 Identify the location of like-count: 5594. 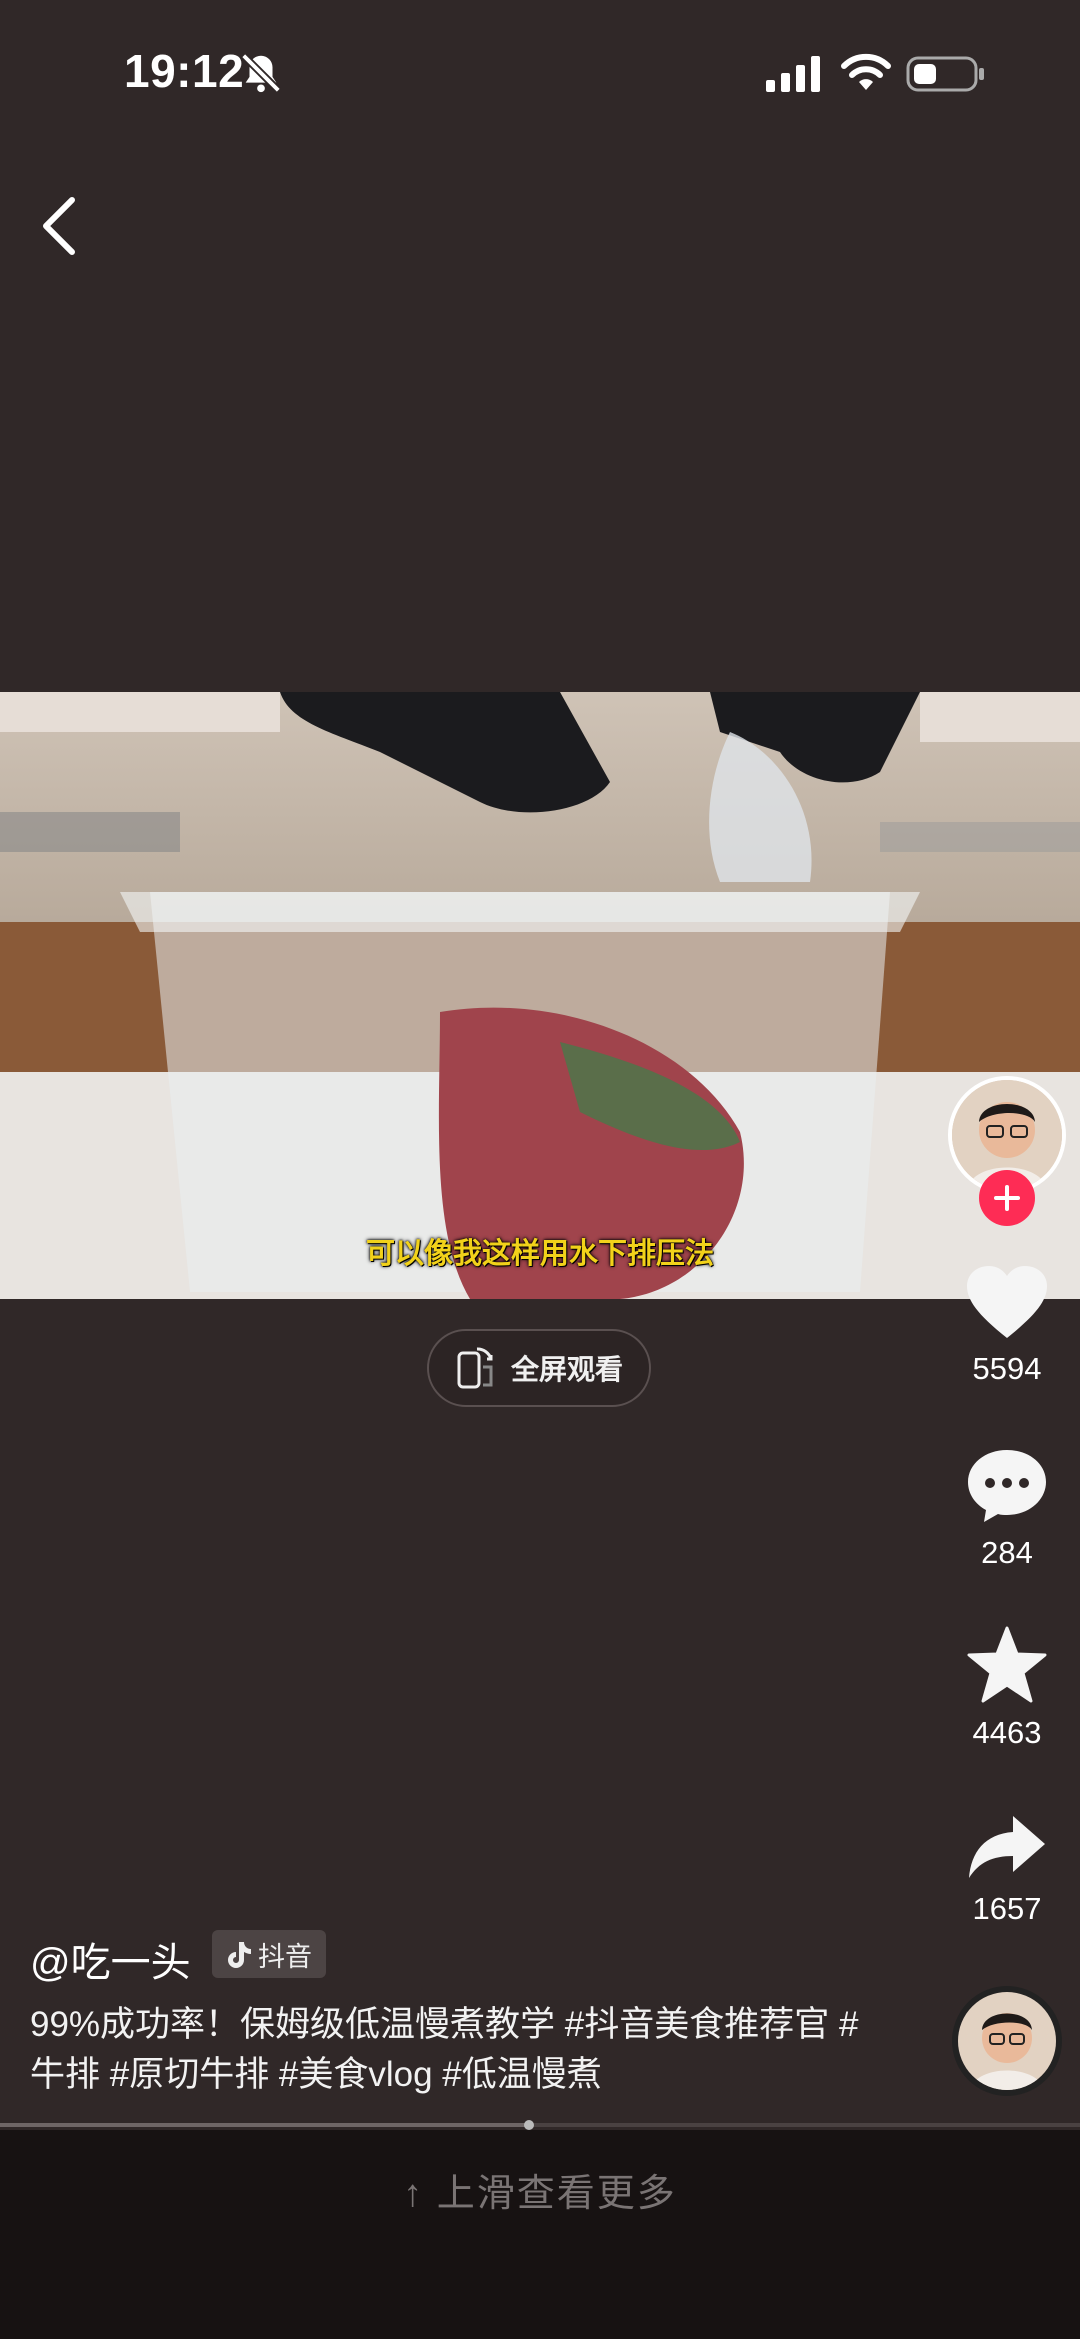
(1007, 1368).